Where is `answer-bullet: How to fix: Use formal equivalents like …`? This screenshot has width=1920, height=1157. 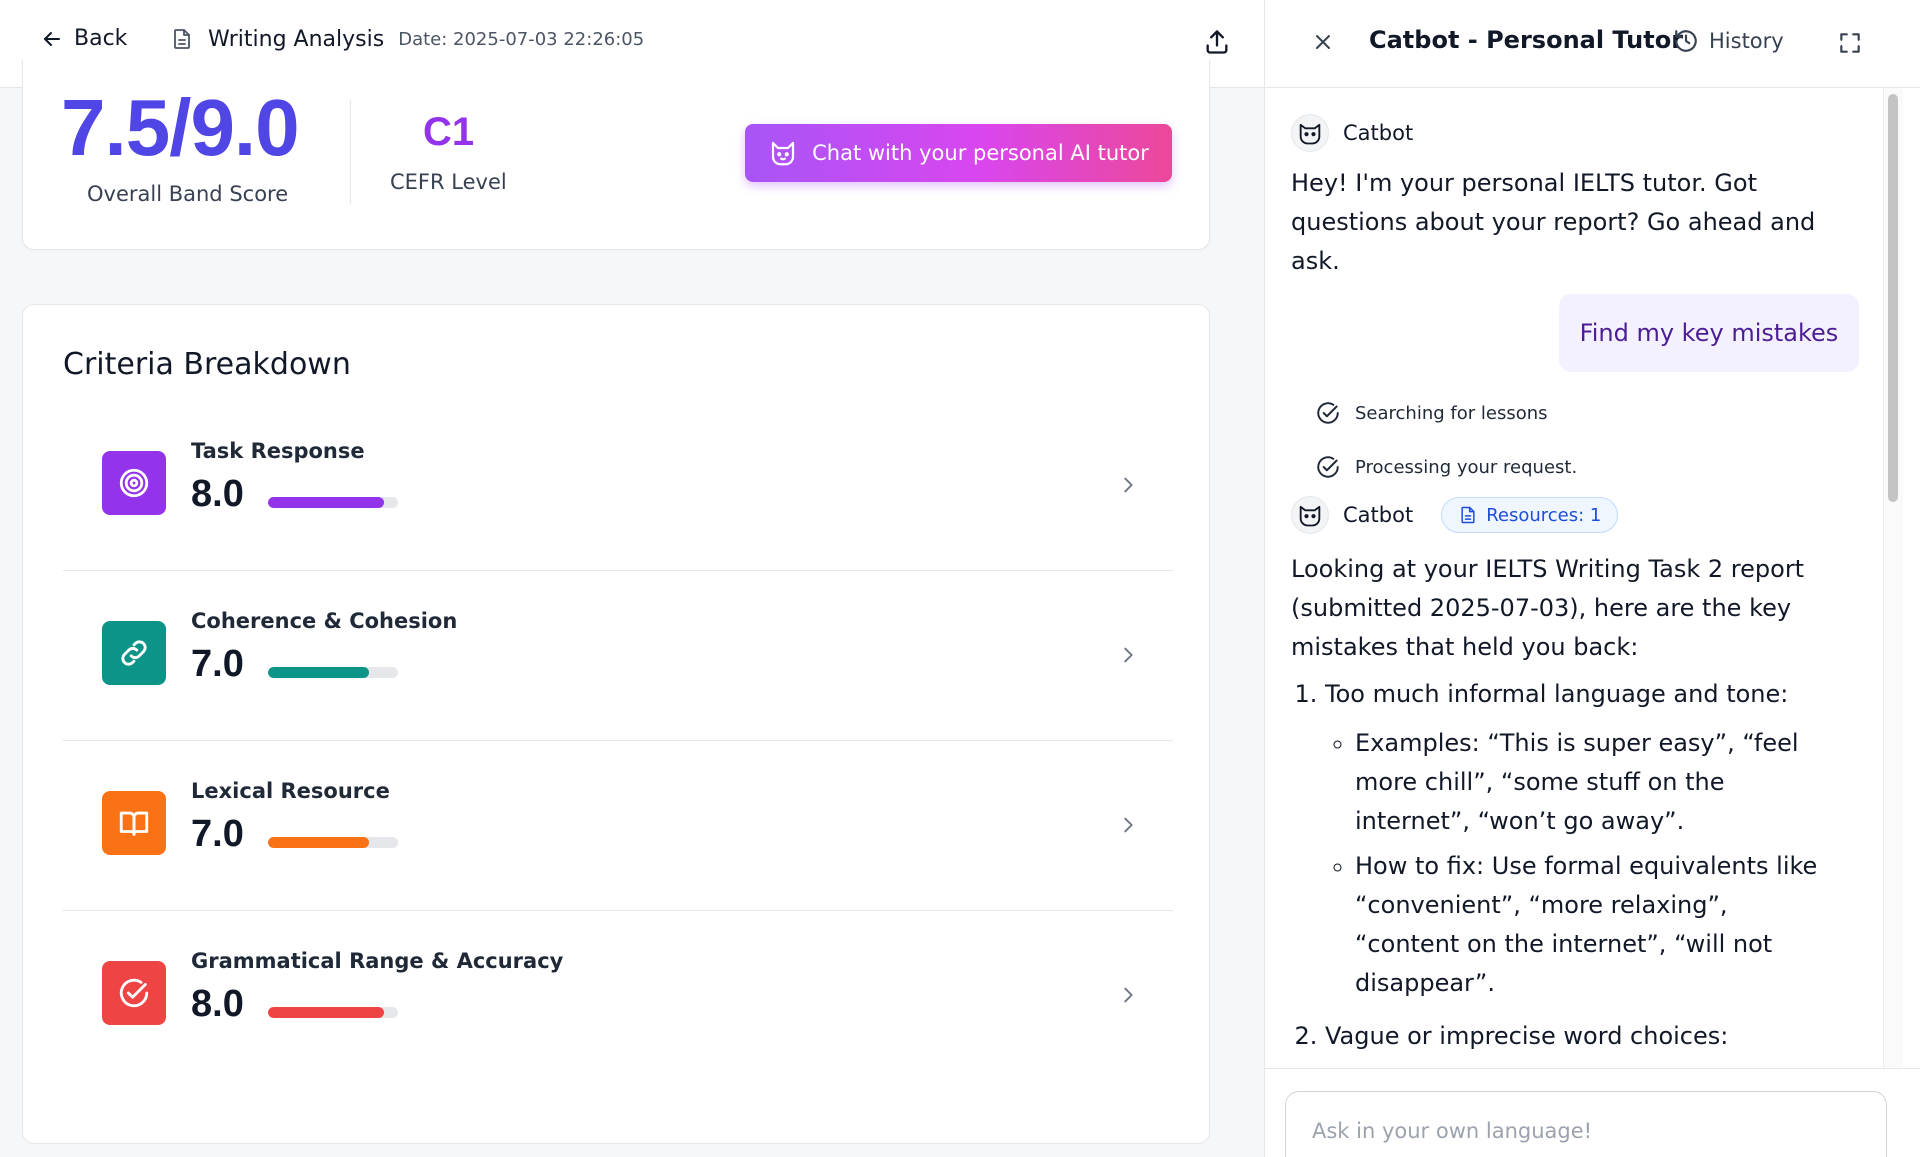 answer-bullet: How to fix: Use formal equivalents like … is located at coordinates (1603, 925).